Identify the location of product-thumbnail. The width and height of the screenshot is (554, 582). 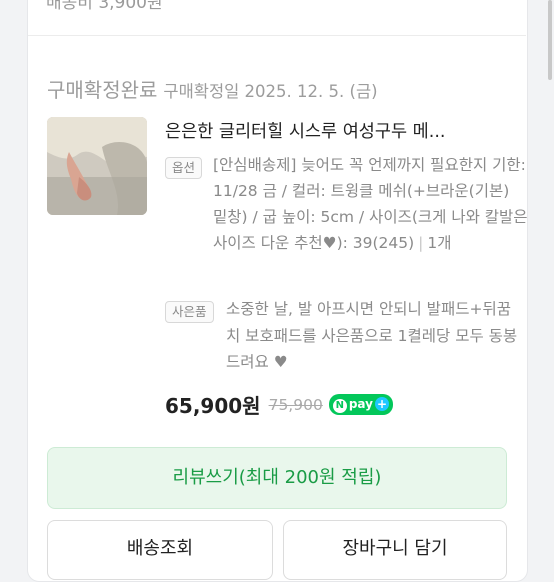
(97, 166).